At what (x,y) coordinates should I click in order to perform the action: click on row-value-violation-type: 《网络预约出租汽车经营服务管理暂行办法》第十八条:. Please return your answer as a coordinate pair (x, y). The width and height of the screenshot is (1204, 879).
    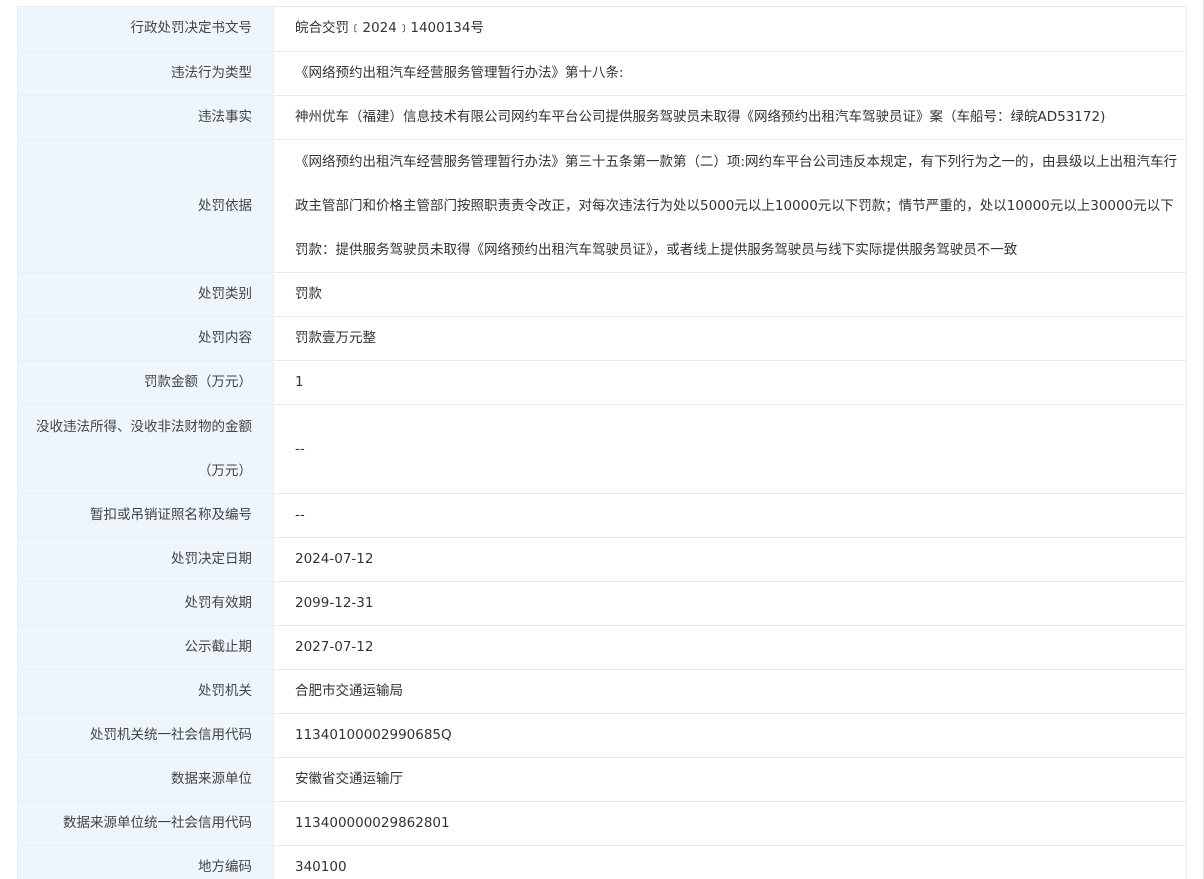
    Looking at the image, I should click on (730, 73).